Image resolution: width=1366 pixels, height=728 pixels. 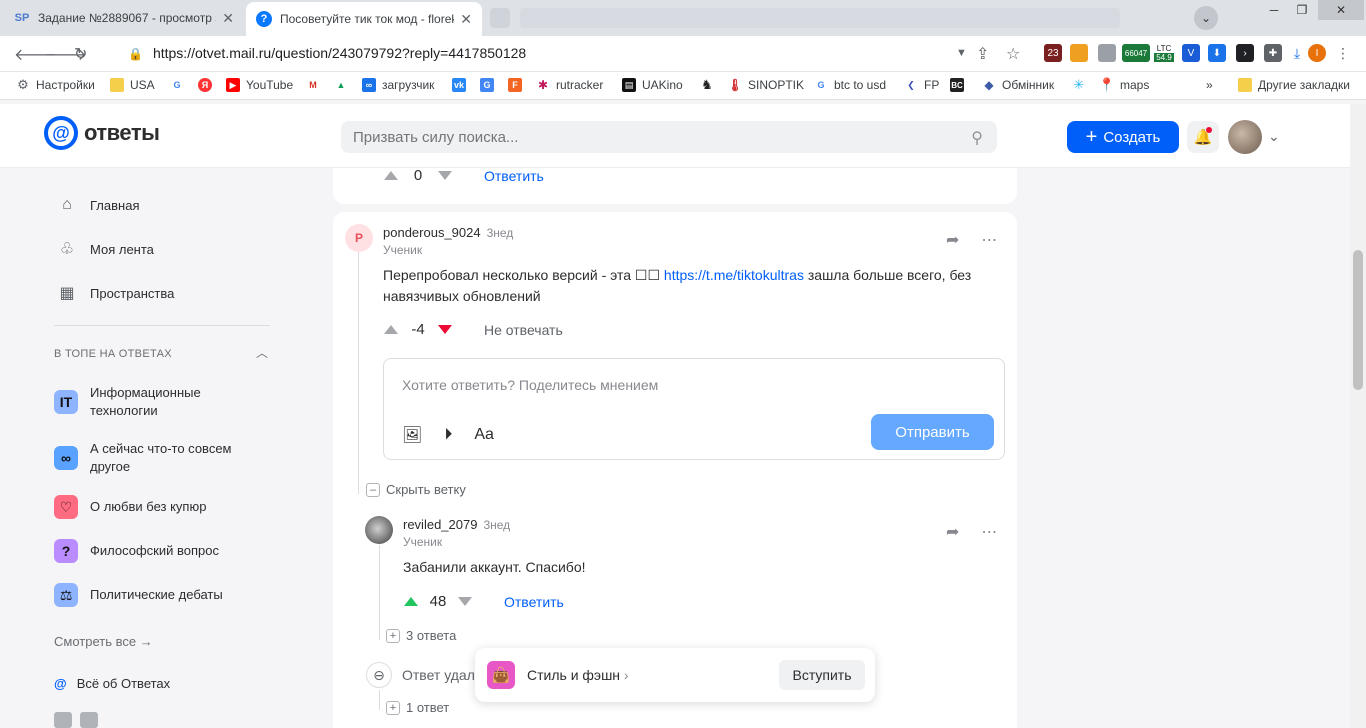 I want to click on sidebar-item-spaces: ▦ Пространства, so click(x=115, y=293).